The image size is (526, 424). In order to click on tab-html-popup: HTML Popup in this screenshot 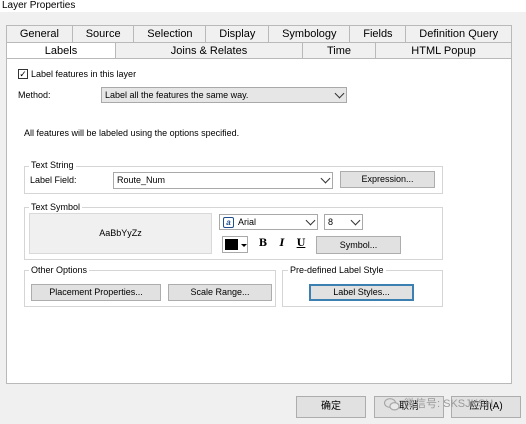, I will do `click(444, 50)`.